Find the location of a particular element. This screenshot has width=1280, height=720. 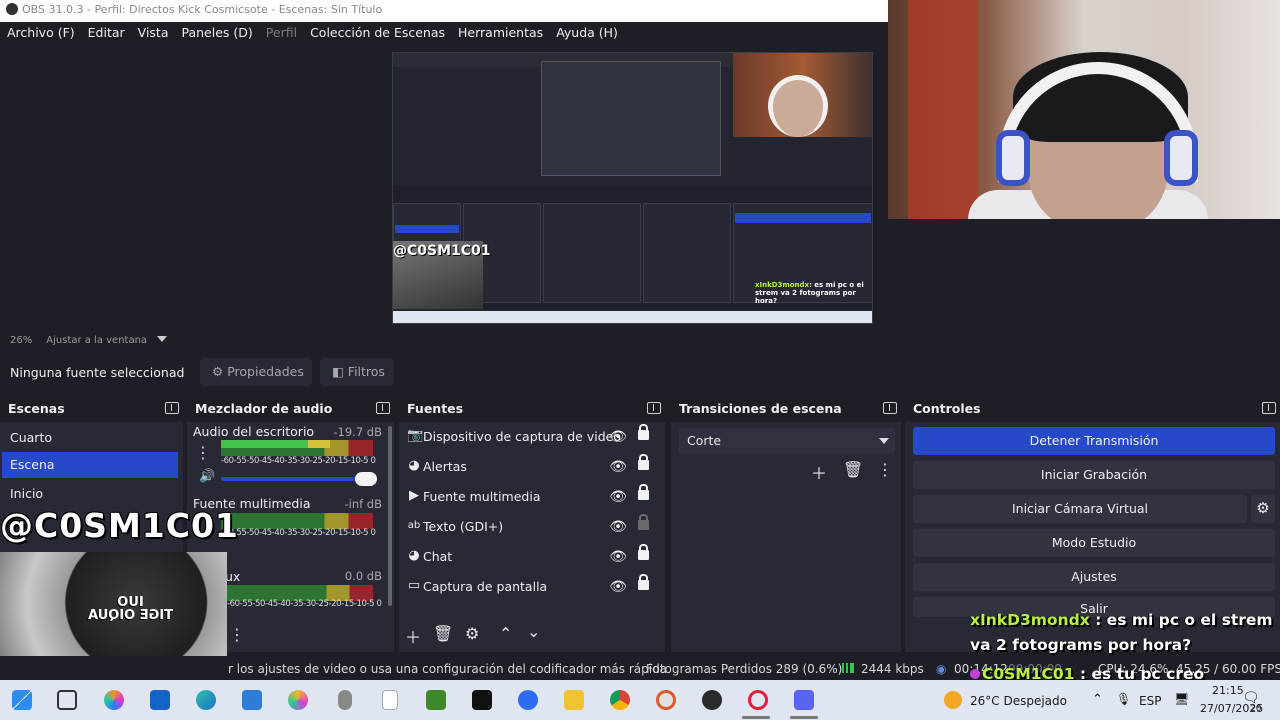

stop-streaming-button: Detener Transmisión is located at coordinates (1094, 441).